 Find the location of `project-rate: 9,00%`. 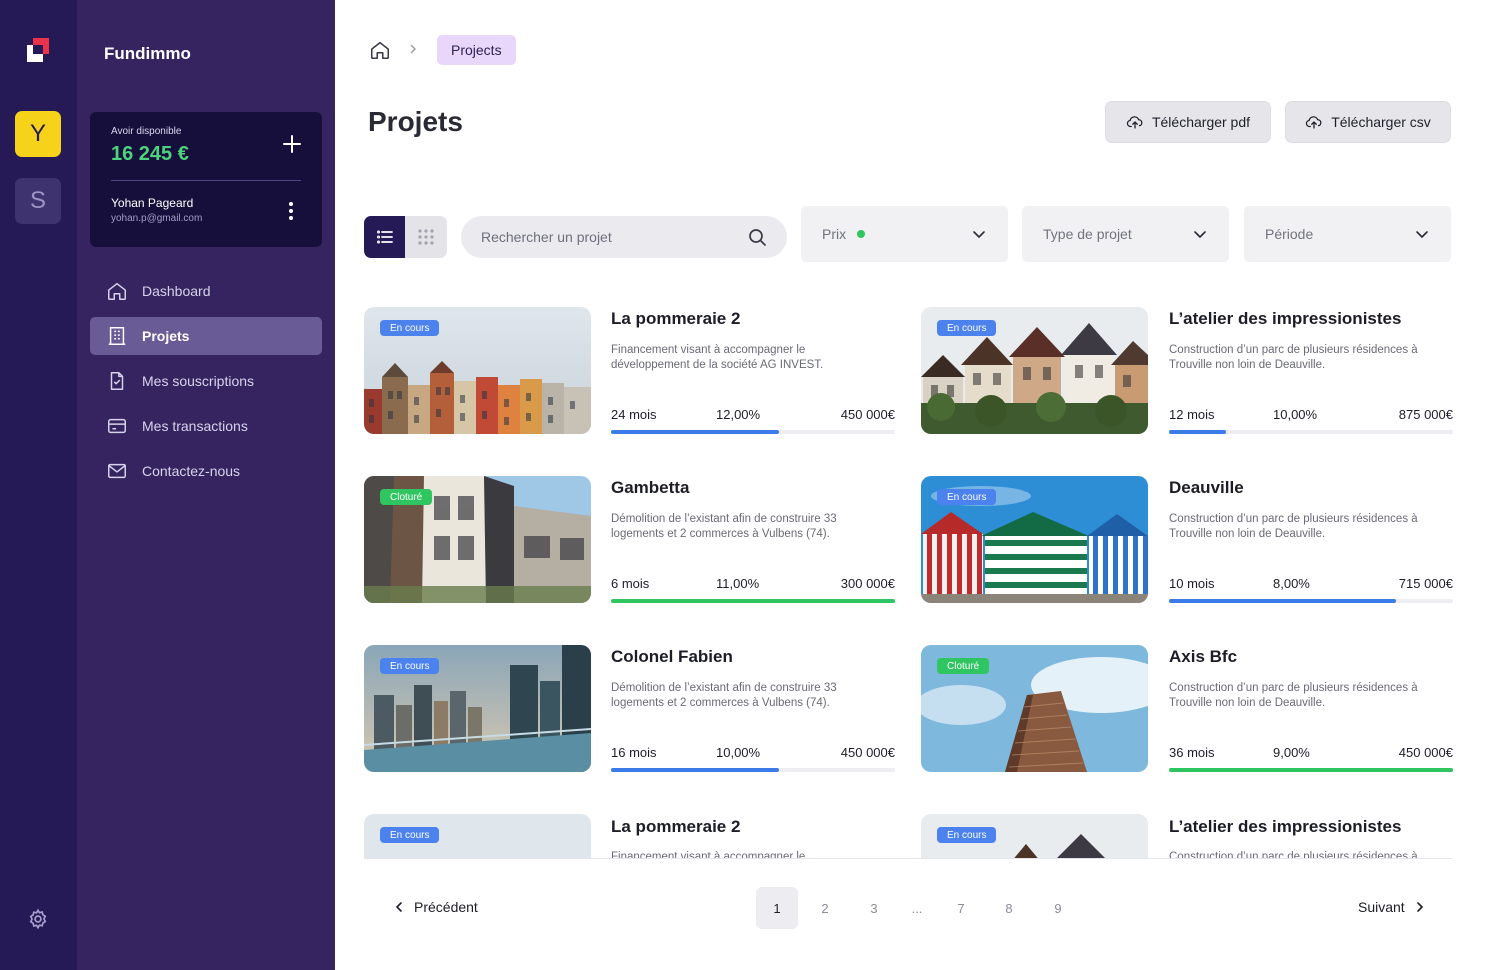

project-rate: 9,00% is located at coordinates (1291, 752).